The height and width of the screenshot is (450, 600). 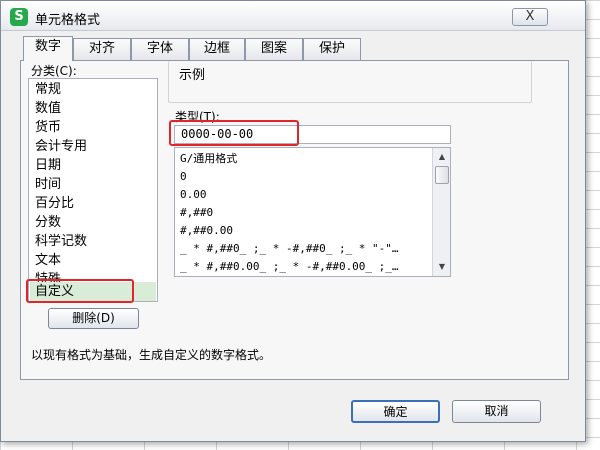 What do you see at coordinates (496, 411) in the screenshot?
I see `cancel-button: 取消` at bounding box center [496, 411].